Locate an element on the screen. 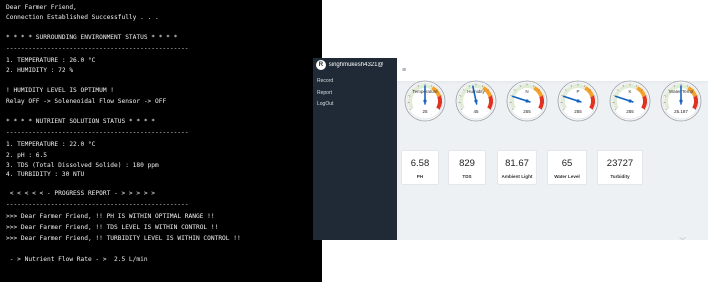 The image size is (708, 282). metric-card-ph: 6.58 PH is located at coordinates (420, 167).